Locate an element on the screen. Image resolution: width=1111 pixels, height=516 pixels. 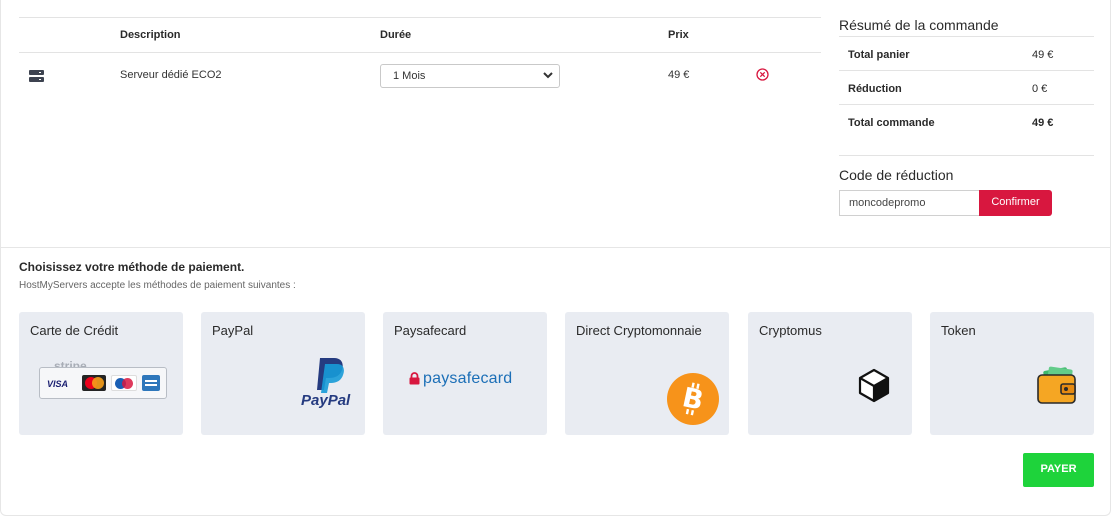
remove-circle-icon is located at coordinates (762, 74).